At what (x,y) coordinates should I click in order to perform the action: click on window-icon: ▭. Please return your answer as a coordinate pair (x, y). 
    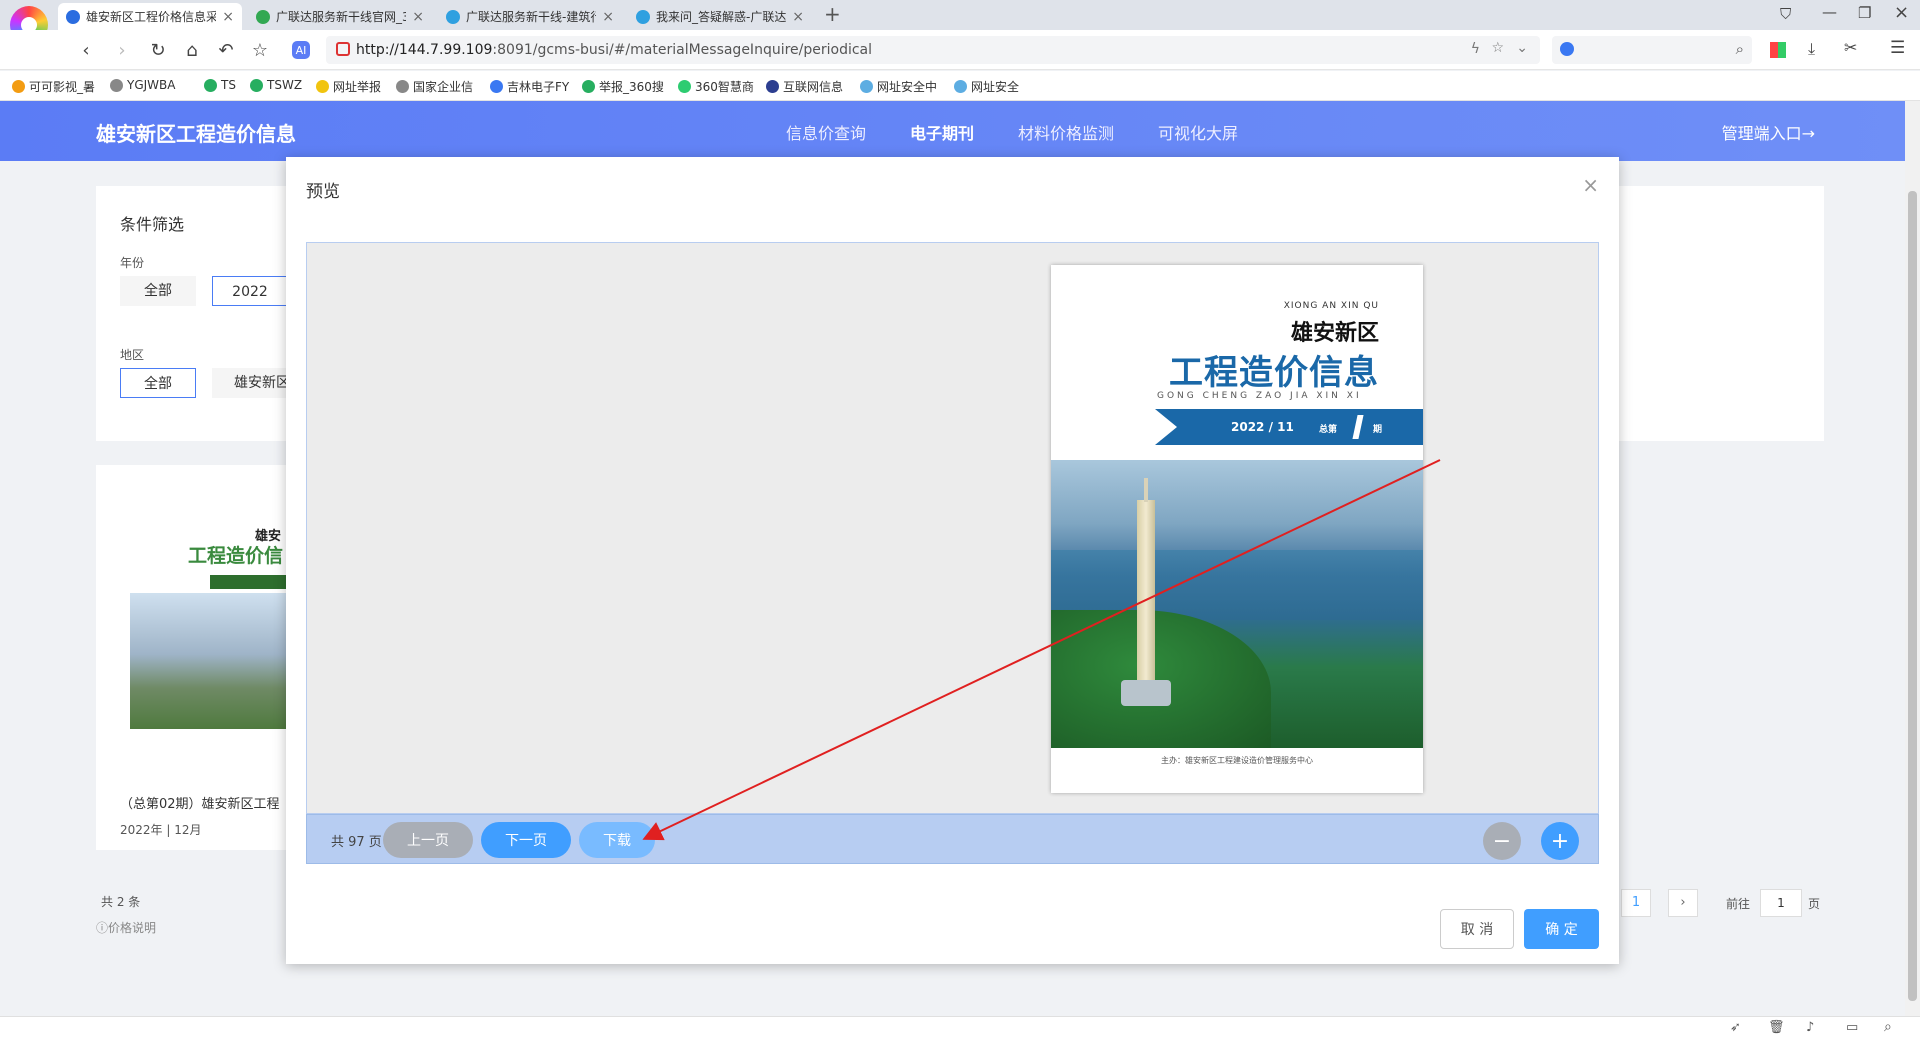
    Looking at the image, I should click on (1852, 1027).